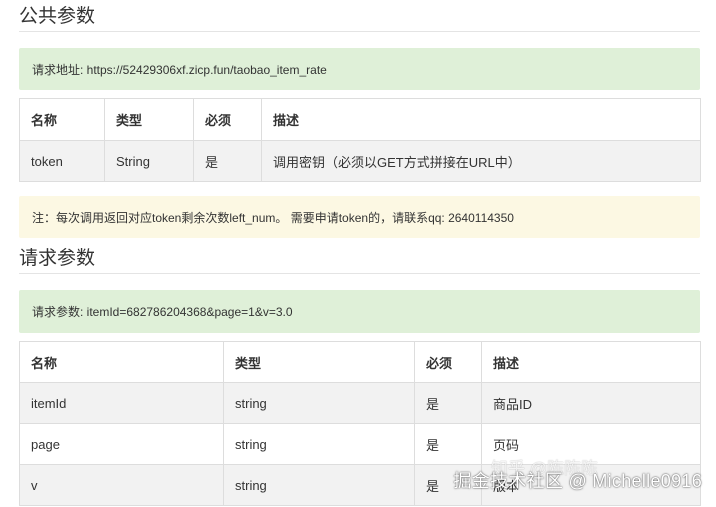 This screenshot has height=507, width=716. I want to click on request-example-box: 请求参数: itemId=682786204368&page=1&v=3.0, so click(359, 311).